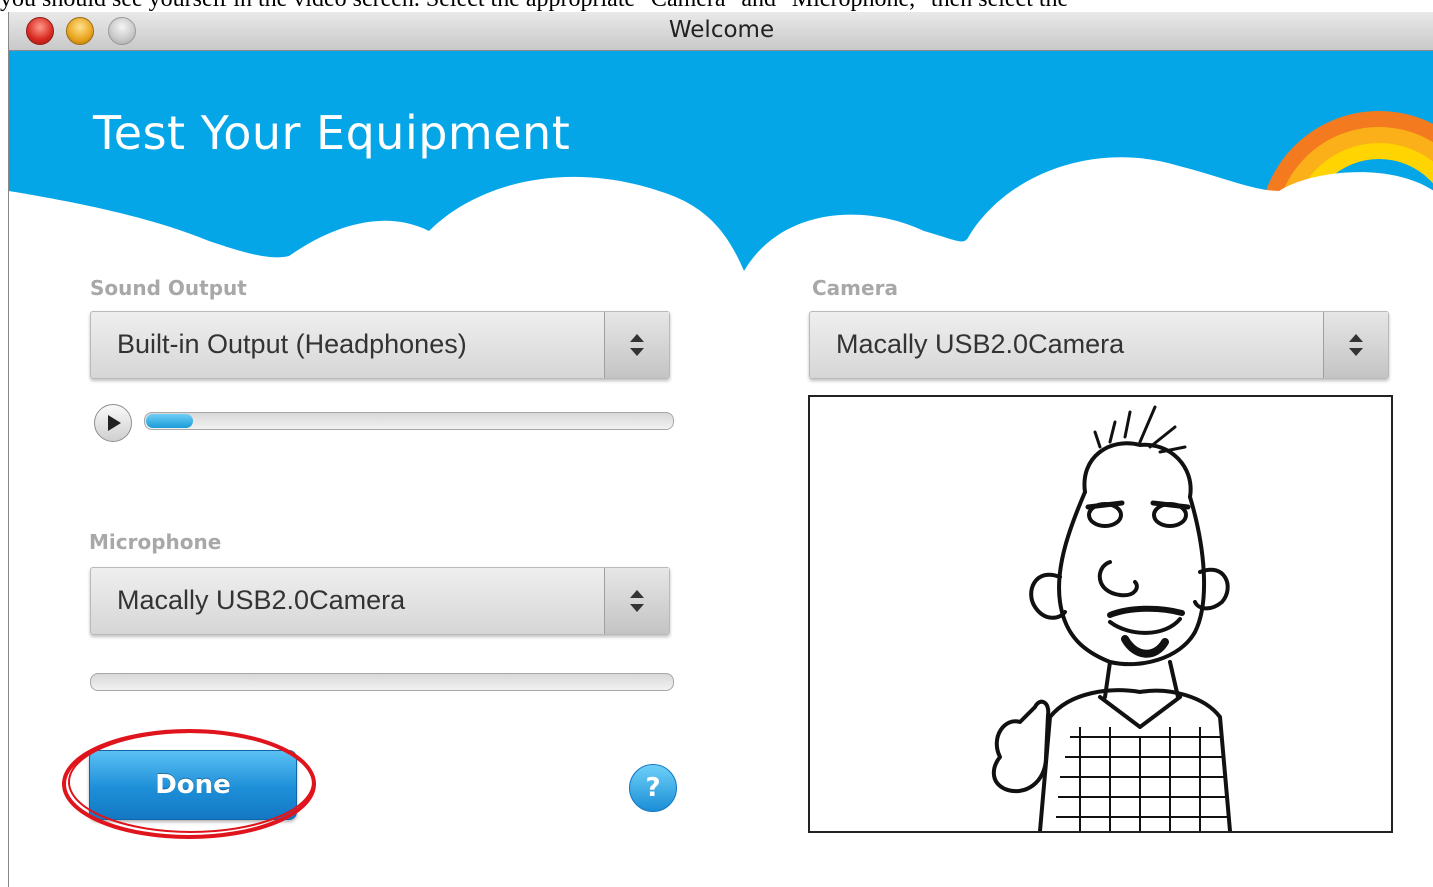  What do you see at coordinates (1111, 618) in the screenshot?
I see `cartoon-face-image` at bounding box center [1111, 618].